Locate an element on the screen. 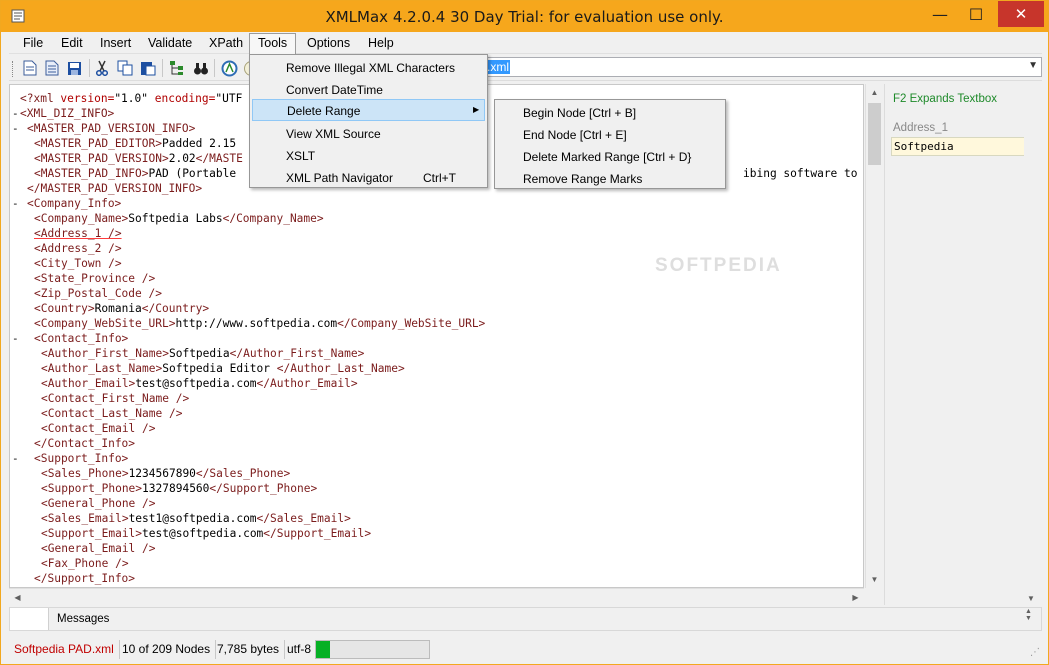  status-encoding: utf-8 is located at coordinates (300, 649).